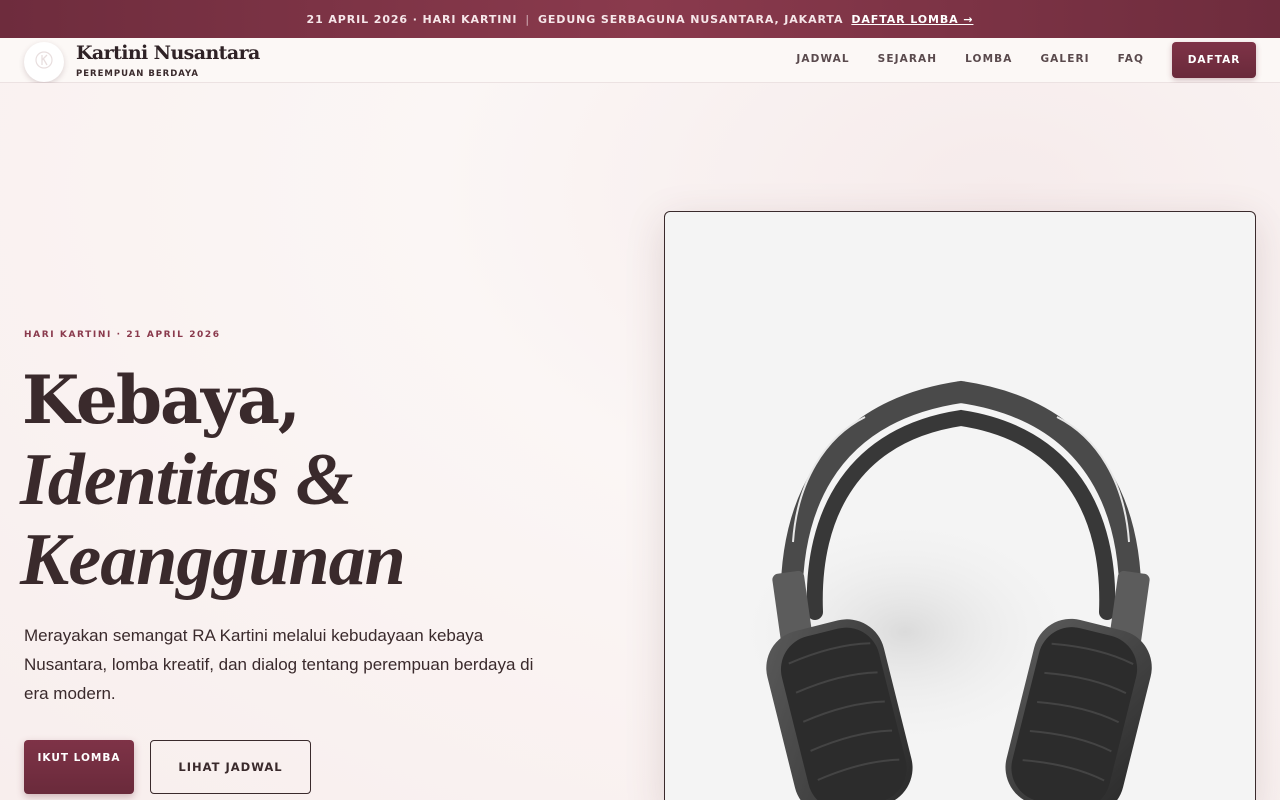 The height and width of the screenshot is (800, 1280). Describe the element at coordinates (412, 19) in the screenshot. I see `announcement-date: 21 APRIL 2026 · HARI KARTINI` at that location.